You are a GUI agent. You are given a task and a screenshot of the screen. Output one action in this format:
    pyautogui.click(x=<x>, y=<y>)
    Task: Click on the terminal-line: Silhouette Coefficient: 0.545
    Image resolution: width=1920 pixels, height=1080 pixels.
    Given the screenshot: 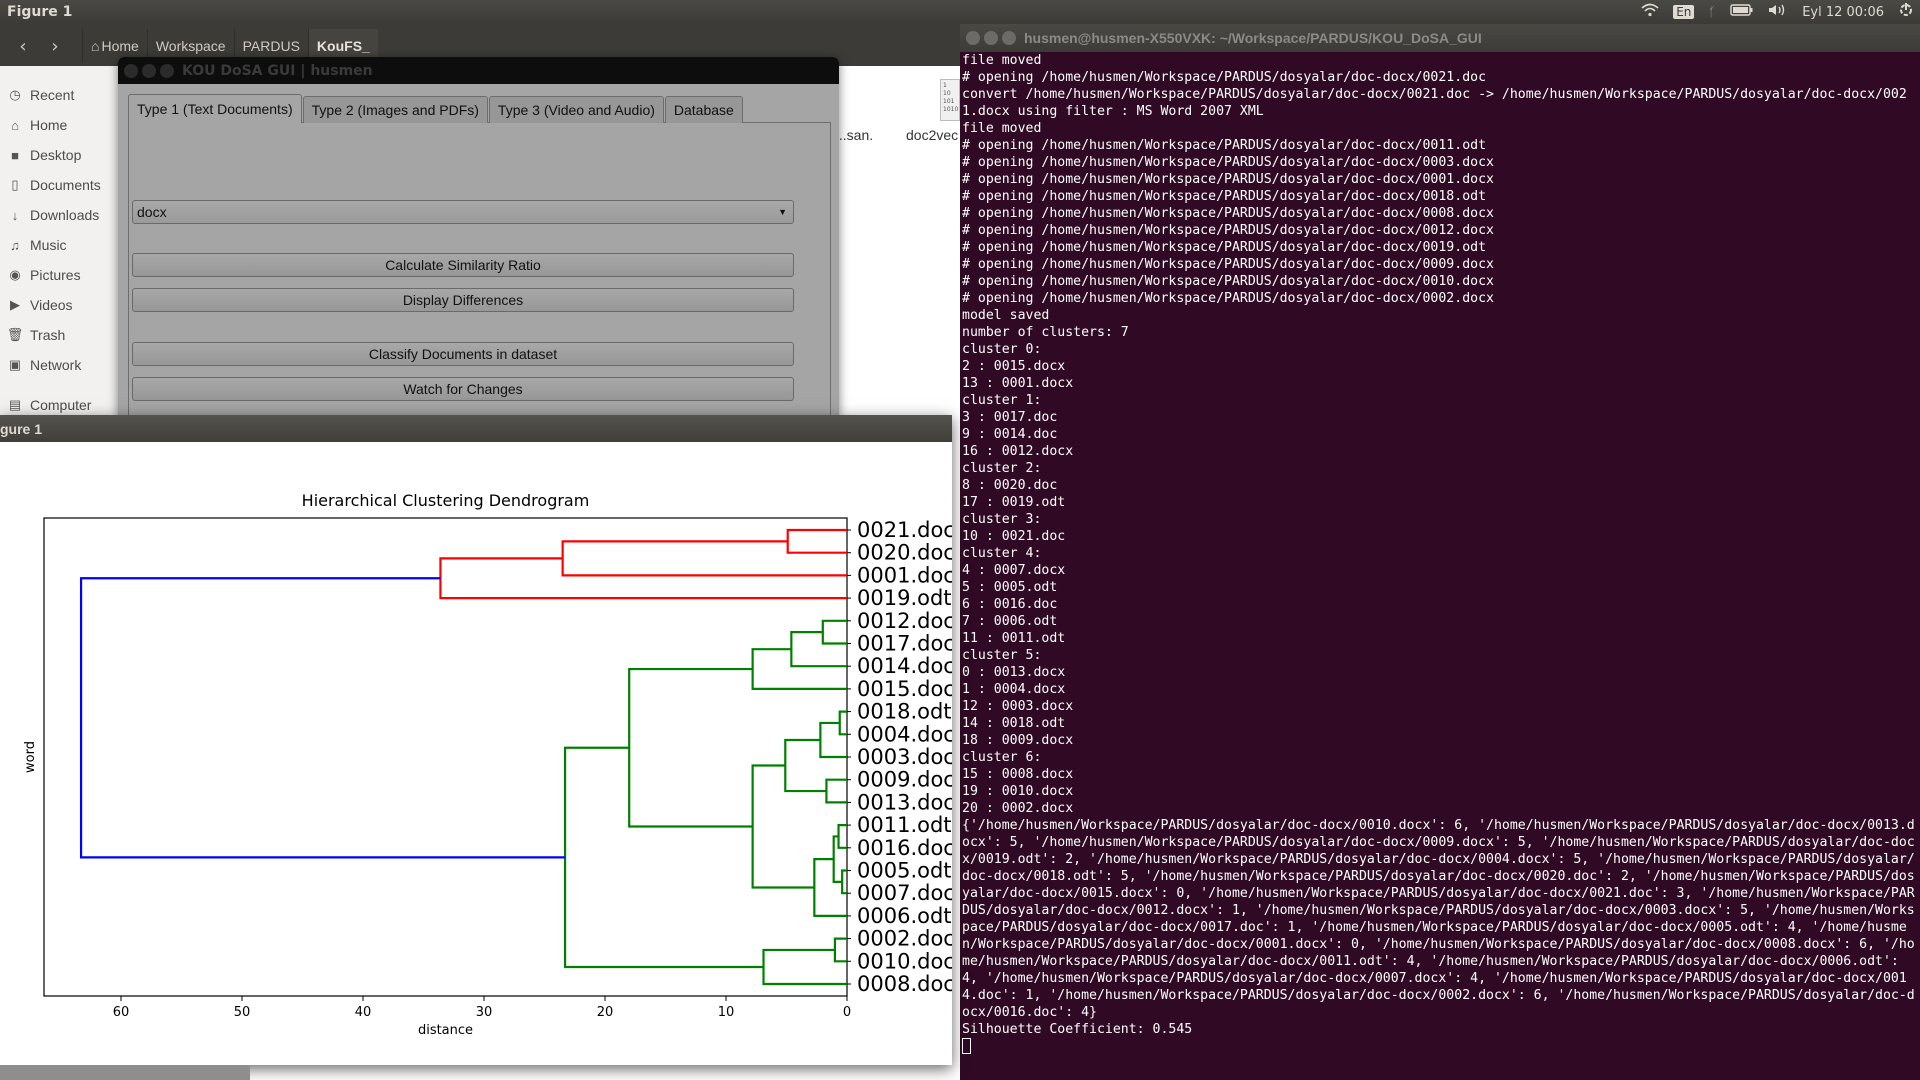 What is the action you would take?
    pyautogui.click(x=1077, y=1029)
    